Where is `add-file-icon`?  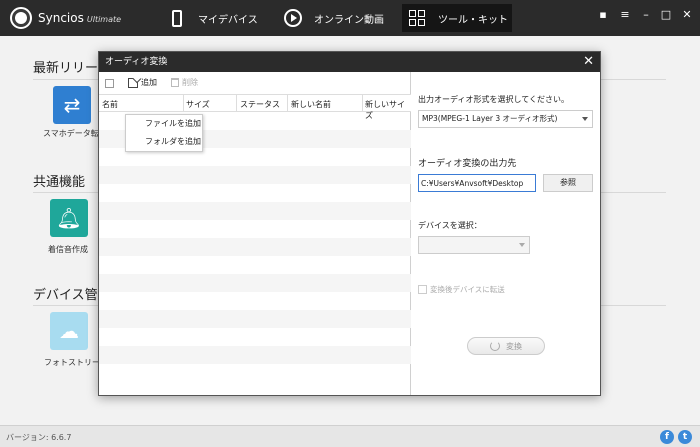
add-file-icon is located at coordinates (133, 82).